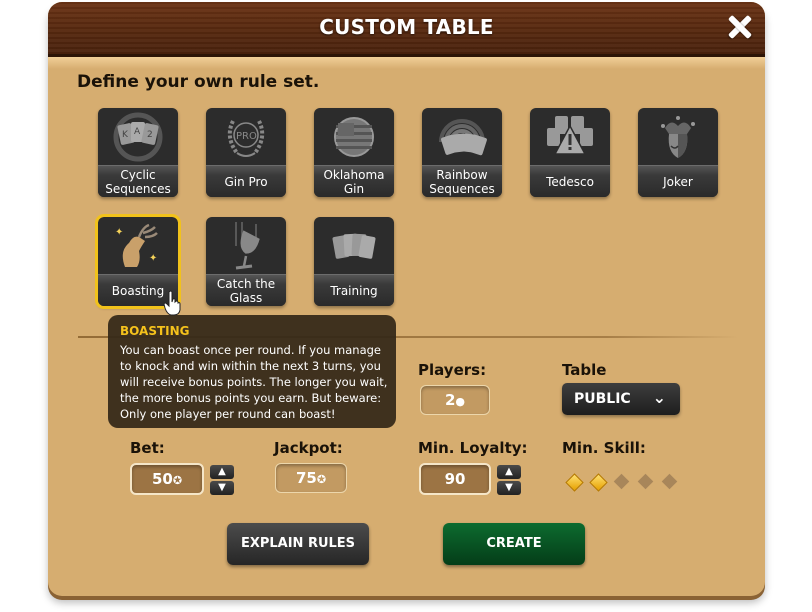 The height and width of the screenshot is (612, 812). Describe the element at coordinates (222, 480) in the screenshot. I see `bet-stepper: ▲ ▼` at that location.